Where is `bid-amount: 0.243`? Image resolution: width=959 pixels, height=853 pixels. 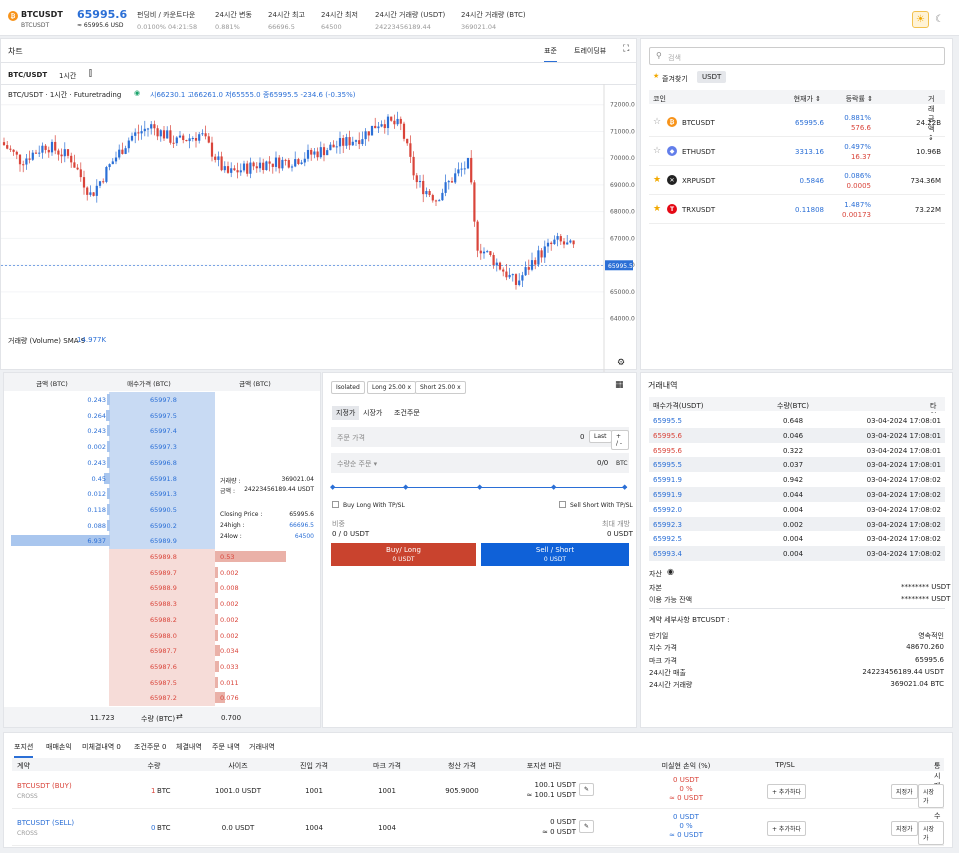
bid-amount: 0.243 is located at coordinates (96, 431).